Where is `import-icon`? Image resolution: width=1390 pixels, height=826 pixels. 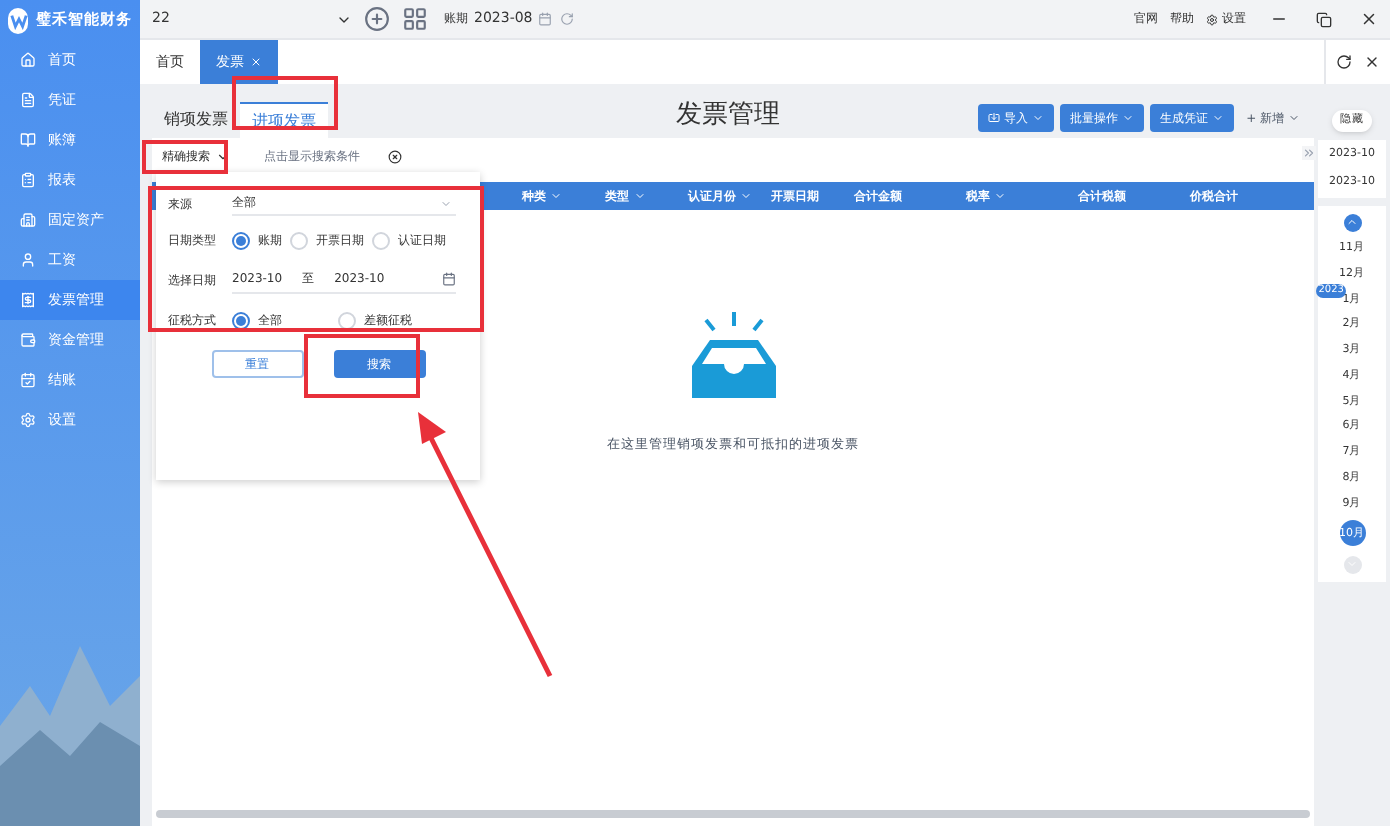
import-icon is located at coordinates (994, 118).